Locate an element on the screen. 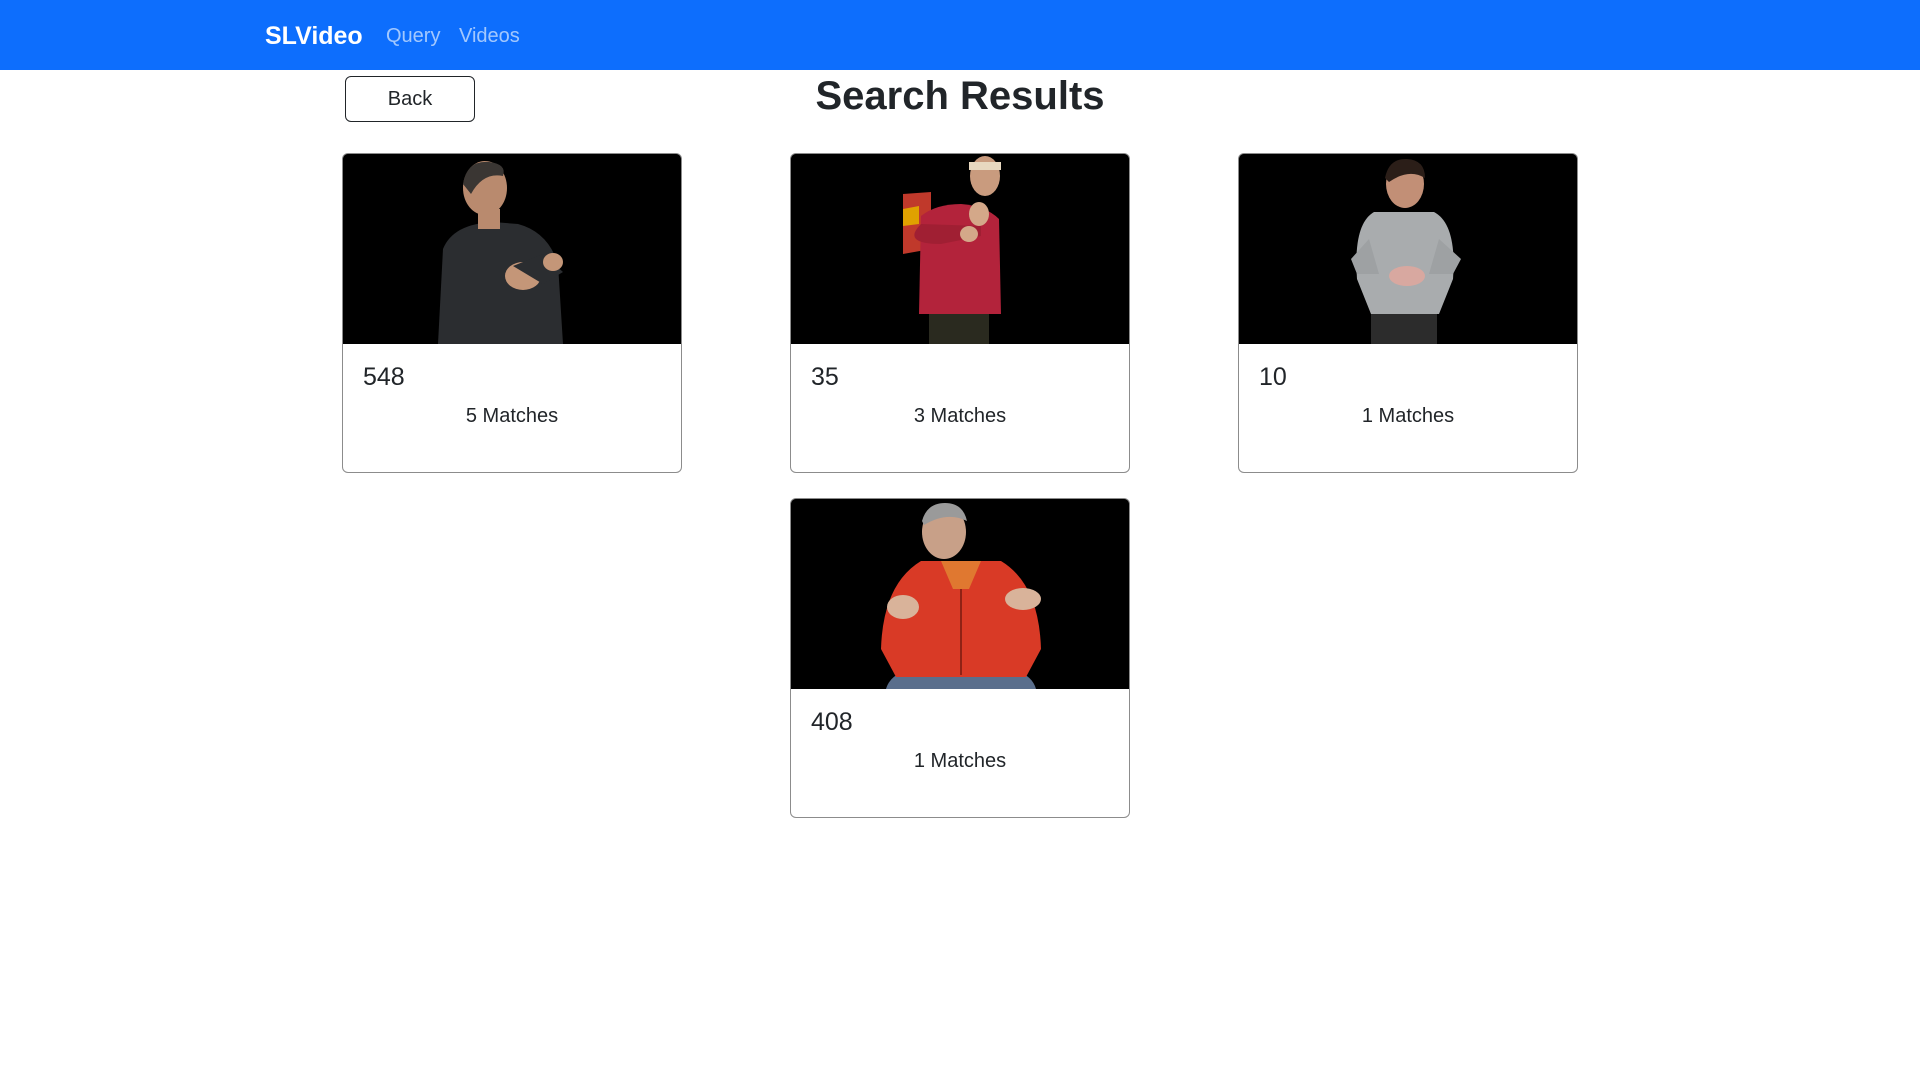 The width and height of the screenshot is (1920, 1080). result-card: 10 1 Matches is located at coordinates (1408, 313).